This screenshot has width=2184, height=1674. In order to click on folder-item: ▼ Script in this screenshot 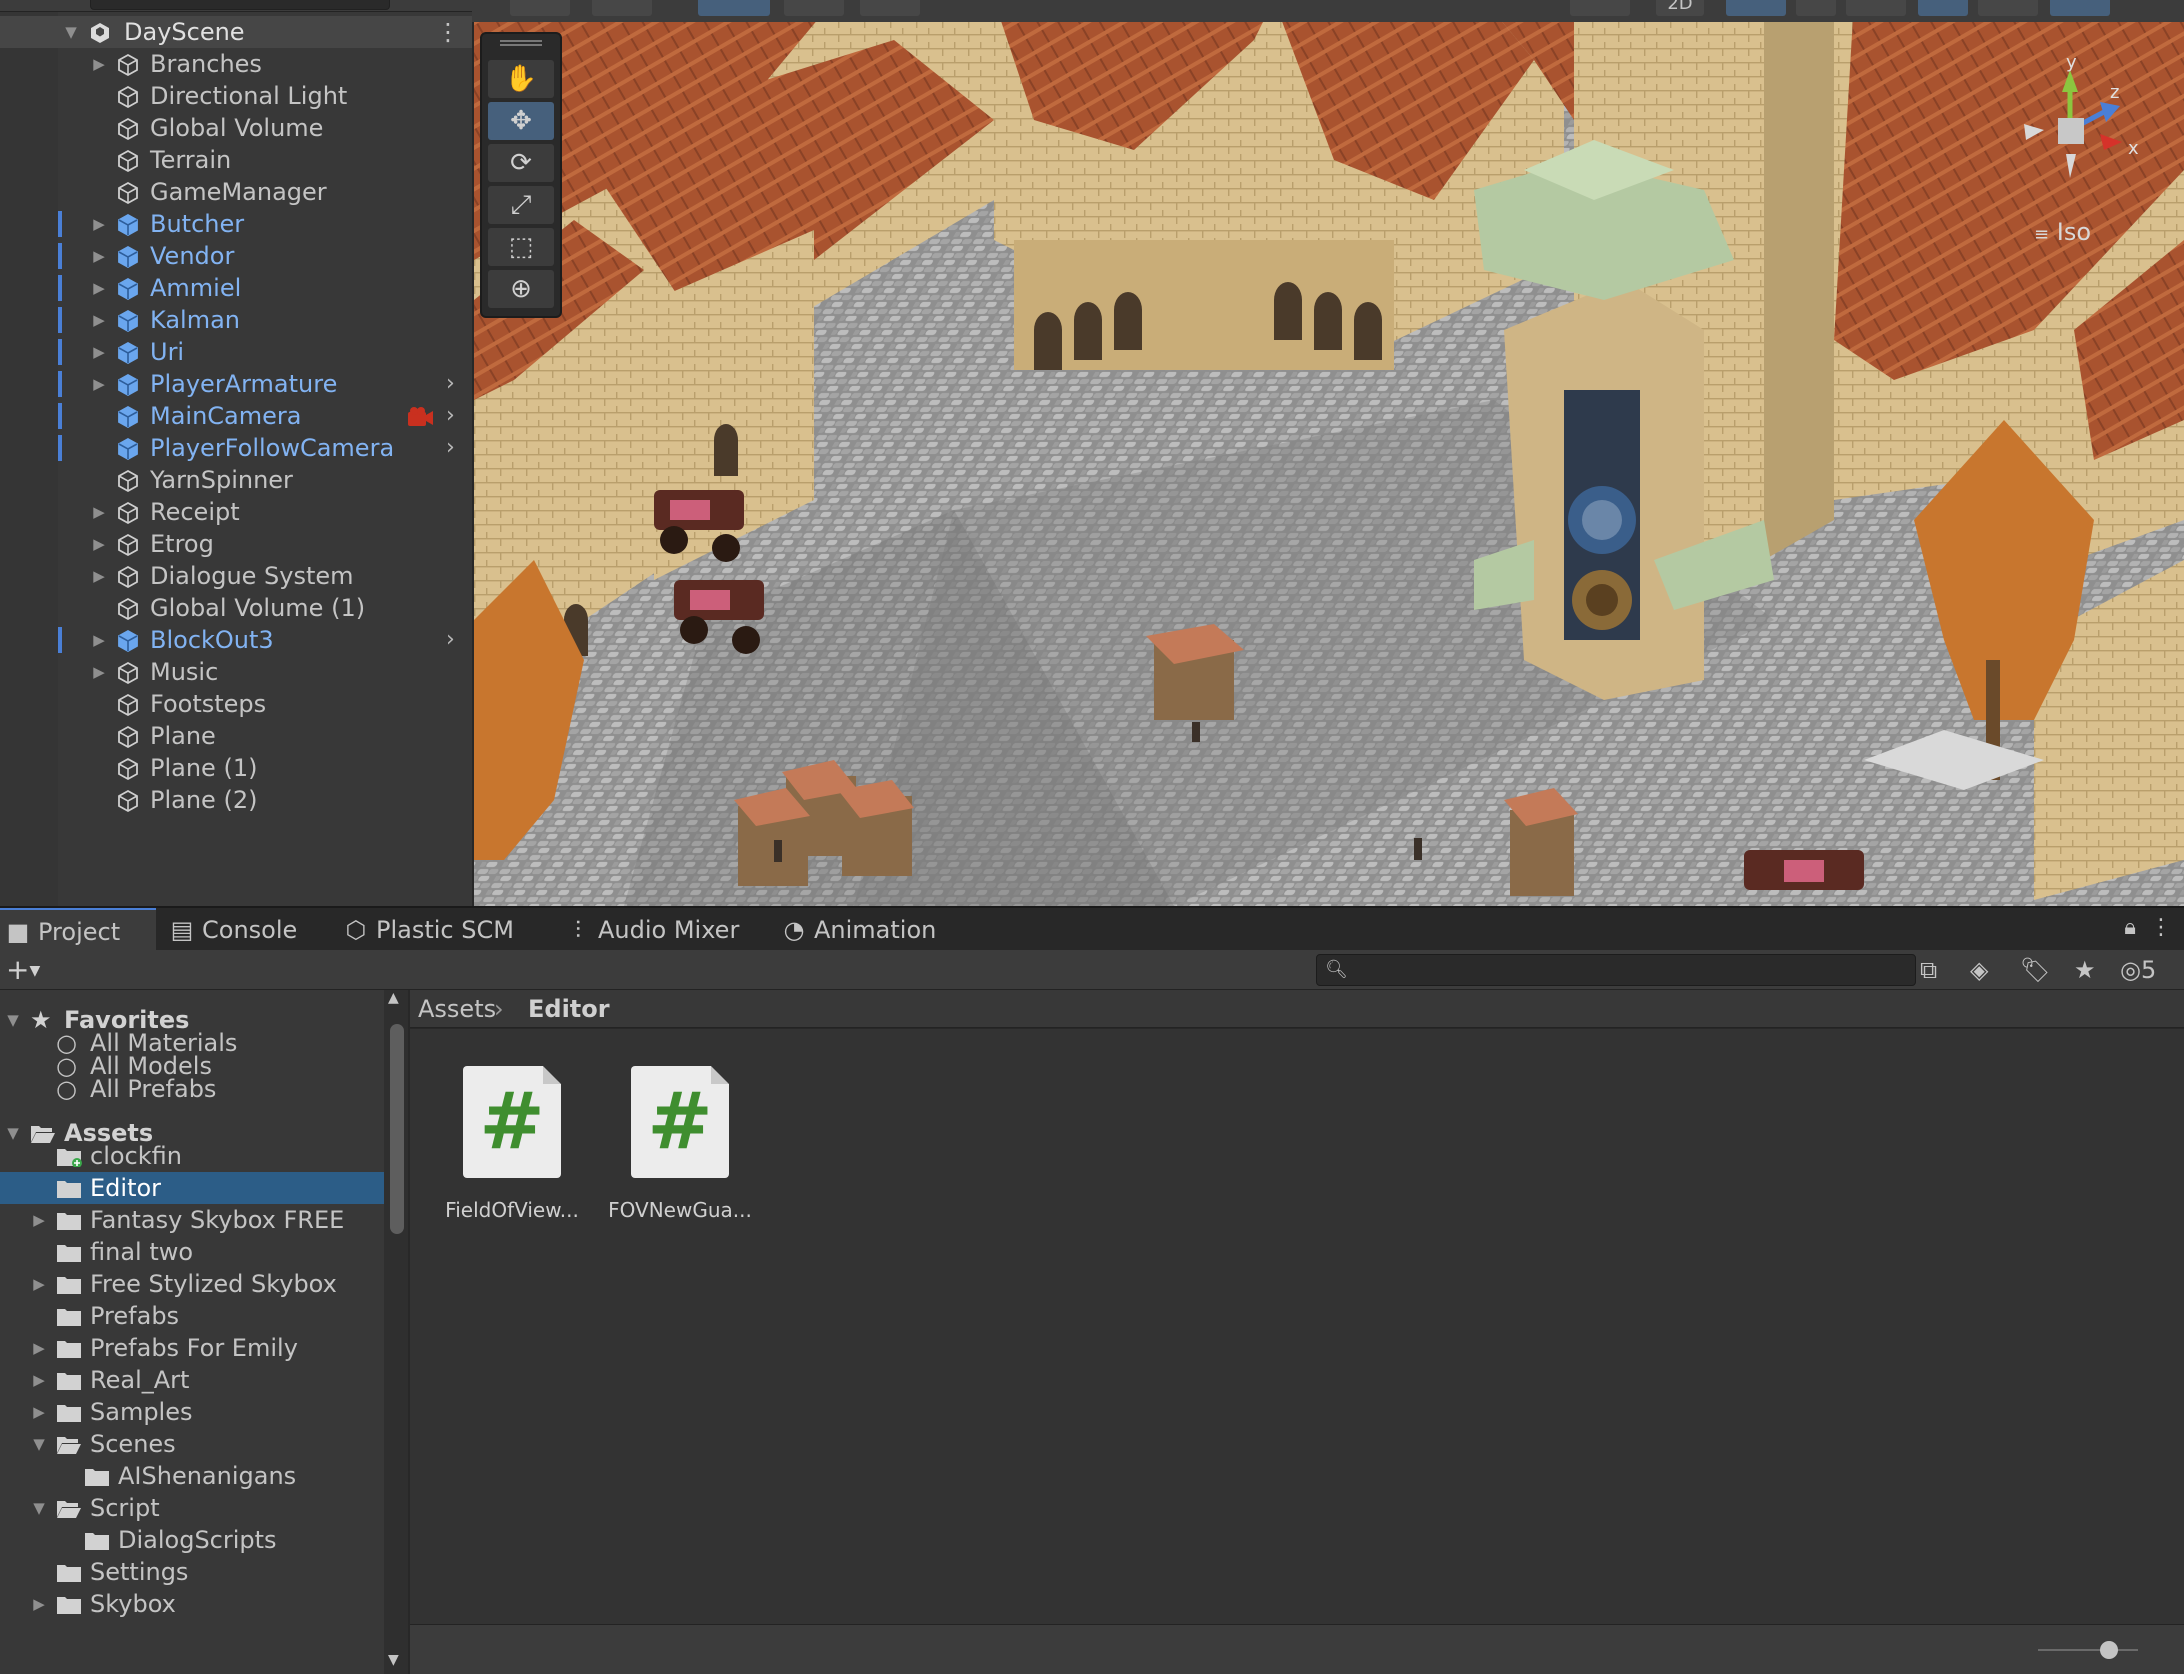, I will do `click(192, 1508)`.